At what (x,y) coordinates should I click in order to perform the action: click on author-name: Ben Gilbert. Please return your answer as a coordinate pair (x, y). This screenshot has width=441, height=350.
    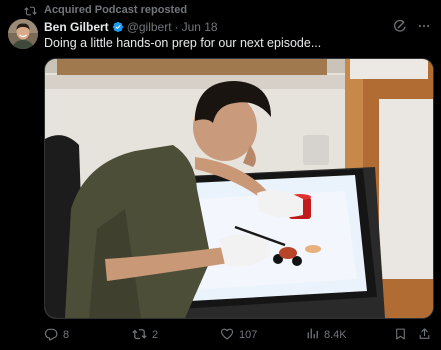
    Looking at the image, I should click on (76, 27).